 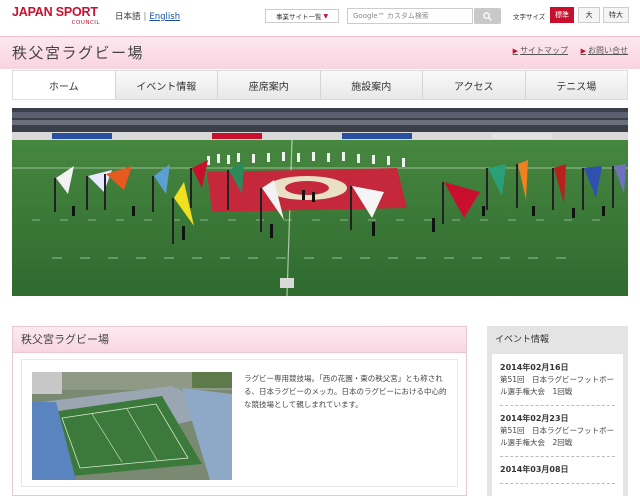 I want to click on business-sites-button: 事業サイト一覧 ▼, so click(x=302, y=16).